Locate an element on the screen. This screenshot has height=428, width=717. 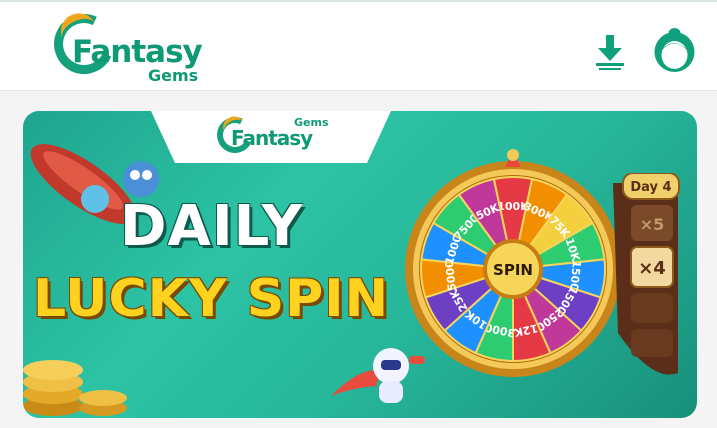
multiplier-x5: ×5 is located at coordinates (652, 224).